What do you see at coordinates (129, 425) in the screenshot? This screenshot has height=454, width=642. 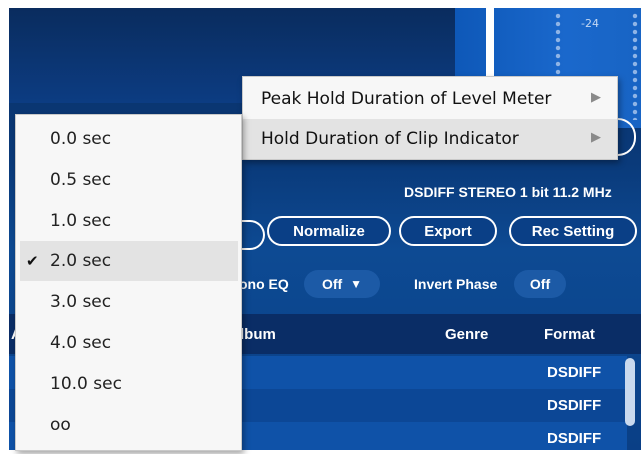 I see `submenu-item-infinite: oo` at bounding box center [129, 425].